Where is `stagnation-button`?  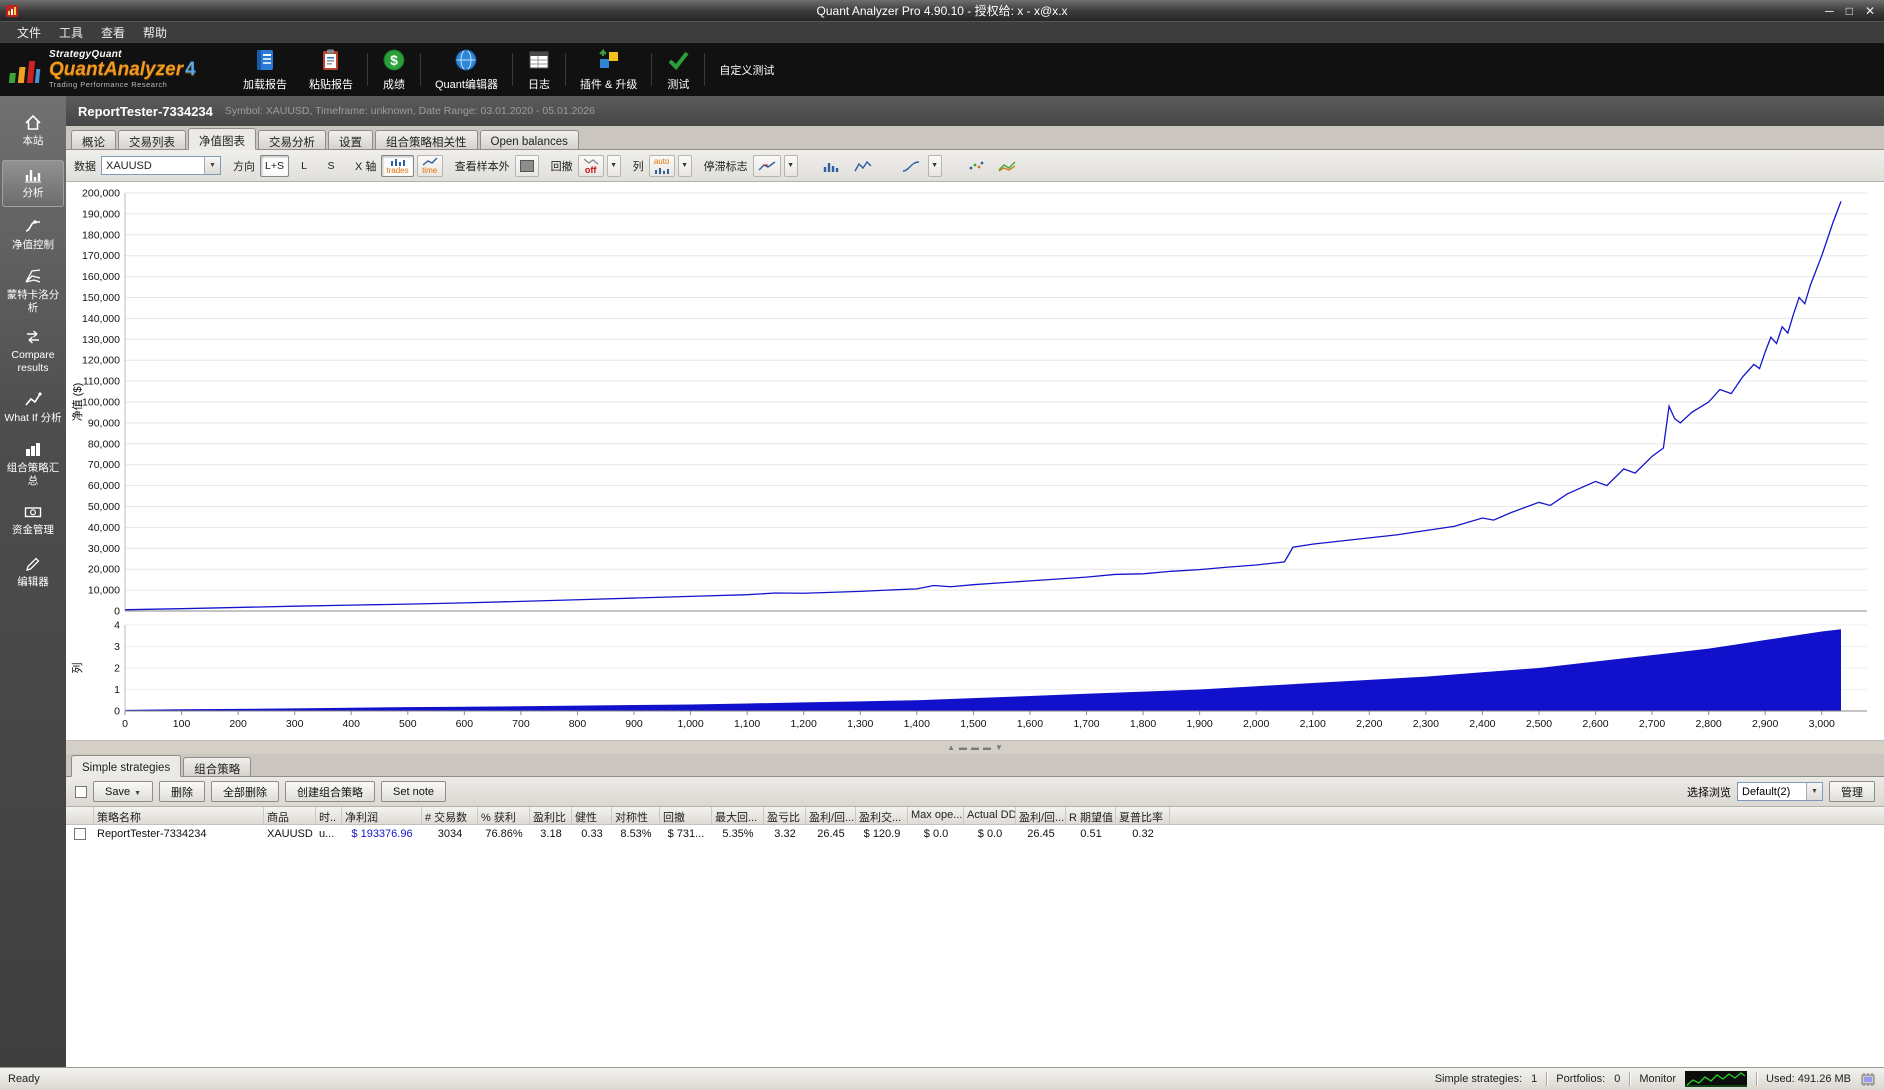 stagnation-button is located at coordinates (766, 165).